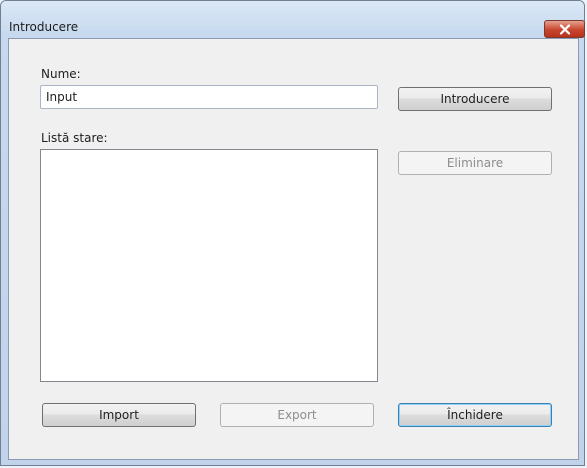  Describe the element at coordinates (475, 163) in the screenshot. I see `delete-button: Eliminare` at that location.